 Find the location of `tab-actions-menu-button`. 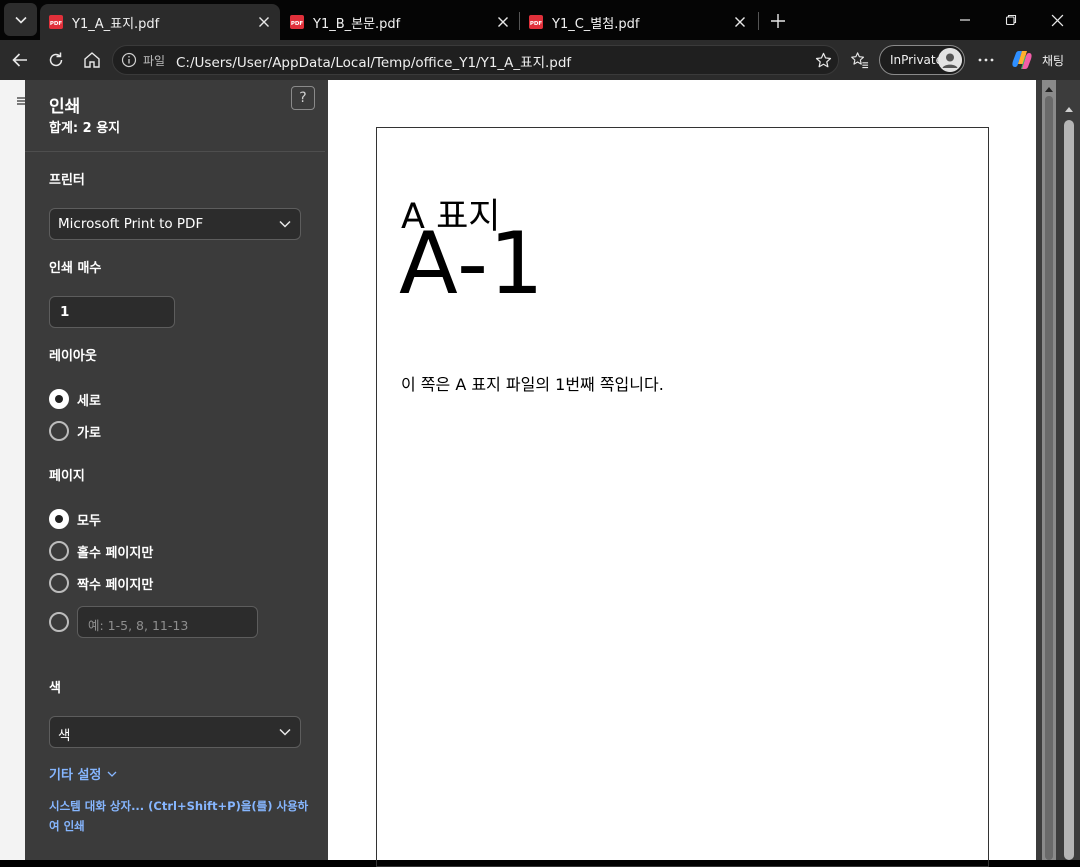

tab-actions-menu-button is located at coordinates (20, 19).